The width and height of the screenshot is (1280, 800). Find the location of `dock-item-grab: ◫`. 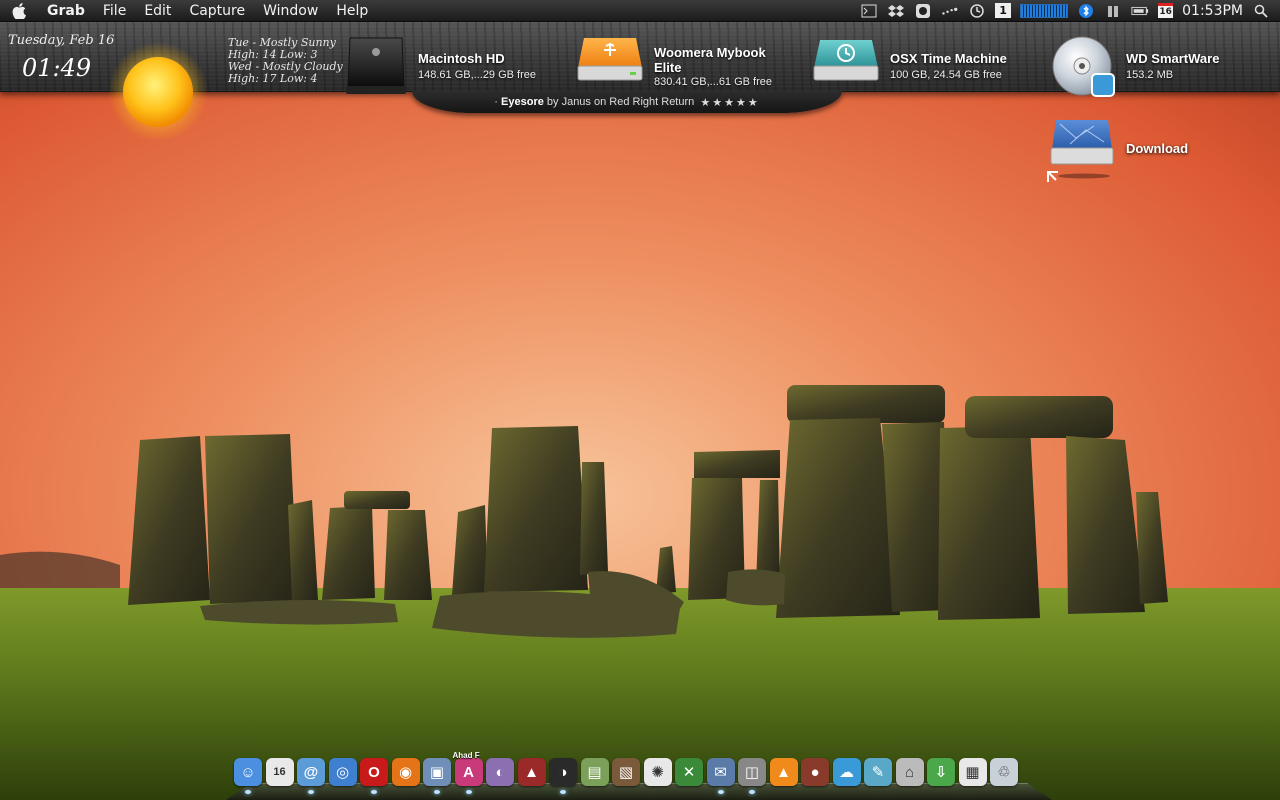

dock-item-grab: ◫ is located at coordinates (752, 774).